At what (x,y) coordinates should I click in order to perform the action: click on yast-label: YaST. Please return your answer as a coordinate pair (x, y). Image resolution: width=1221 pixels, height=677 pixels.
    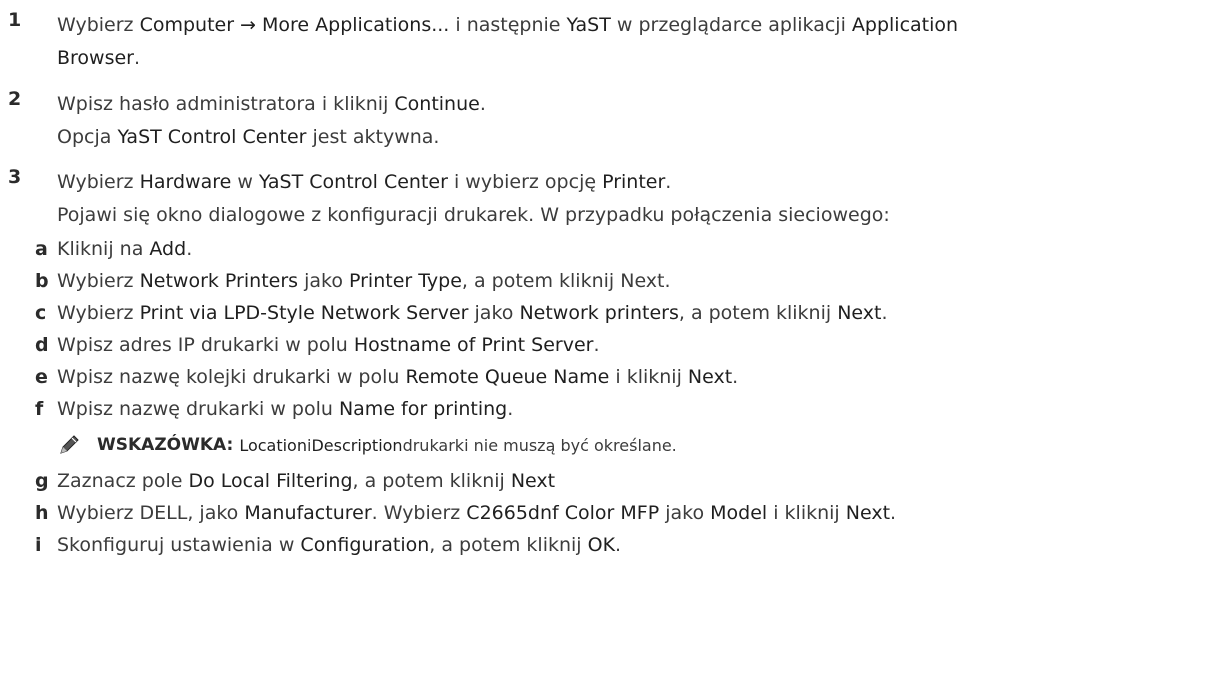
    Looking at the image, I should click on (588, 25).